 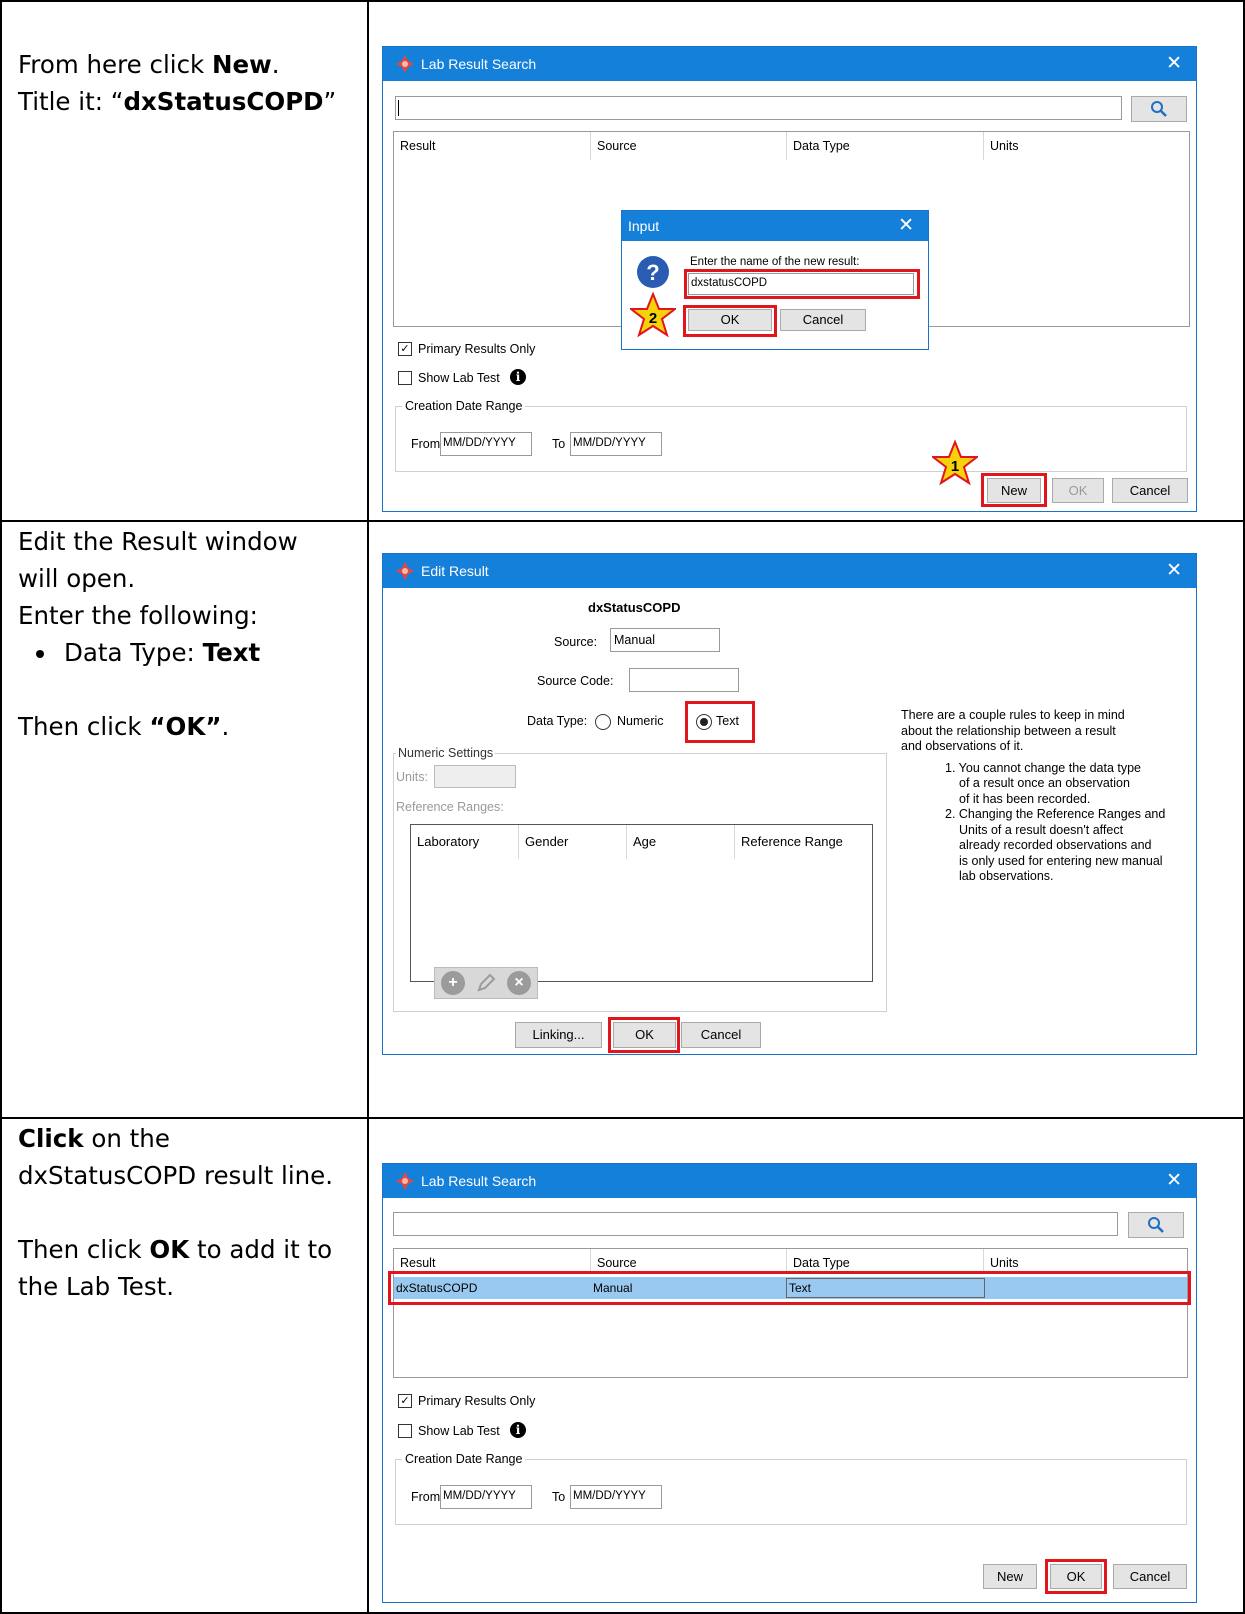 I want to click on ref-col-age: Age, so click(x=681, y=842).